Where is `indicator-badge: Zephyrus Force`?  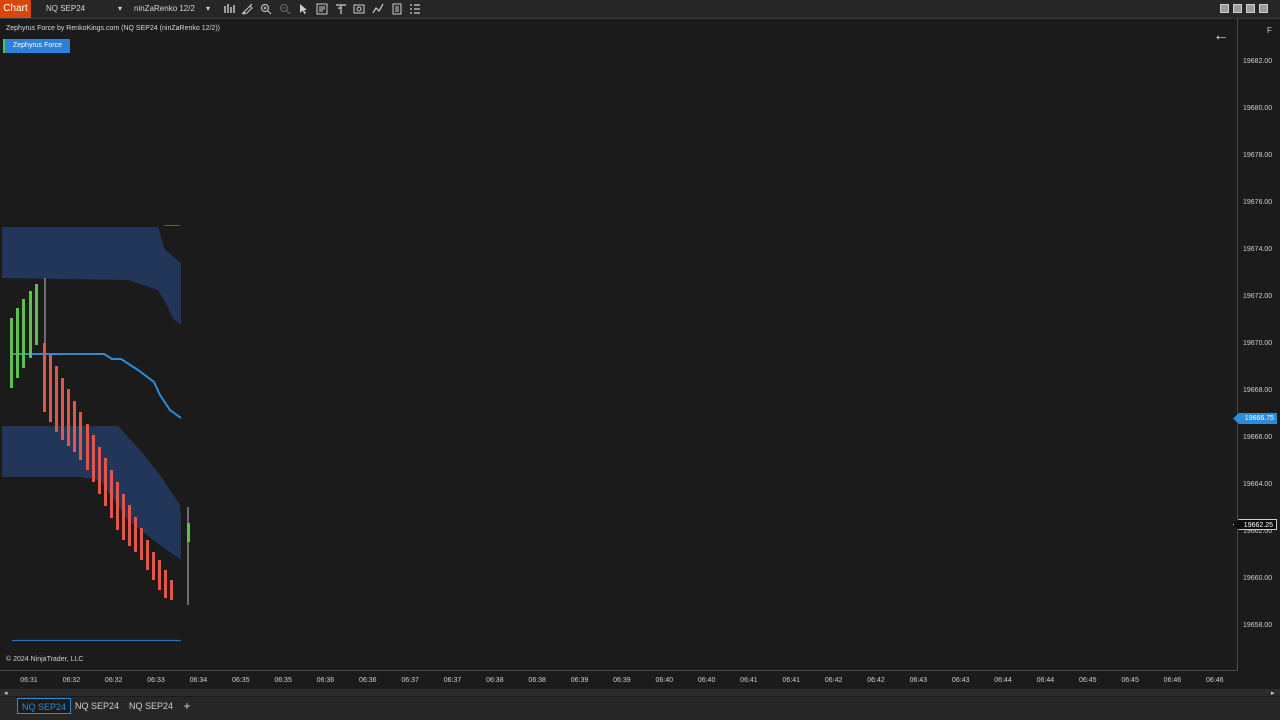
indicator-badge: Zephyrus Force is located at coordinates (37, 46).